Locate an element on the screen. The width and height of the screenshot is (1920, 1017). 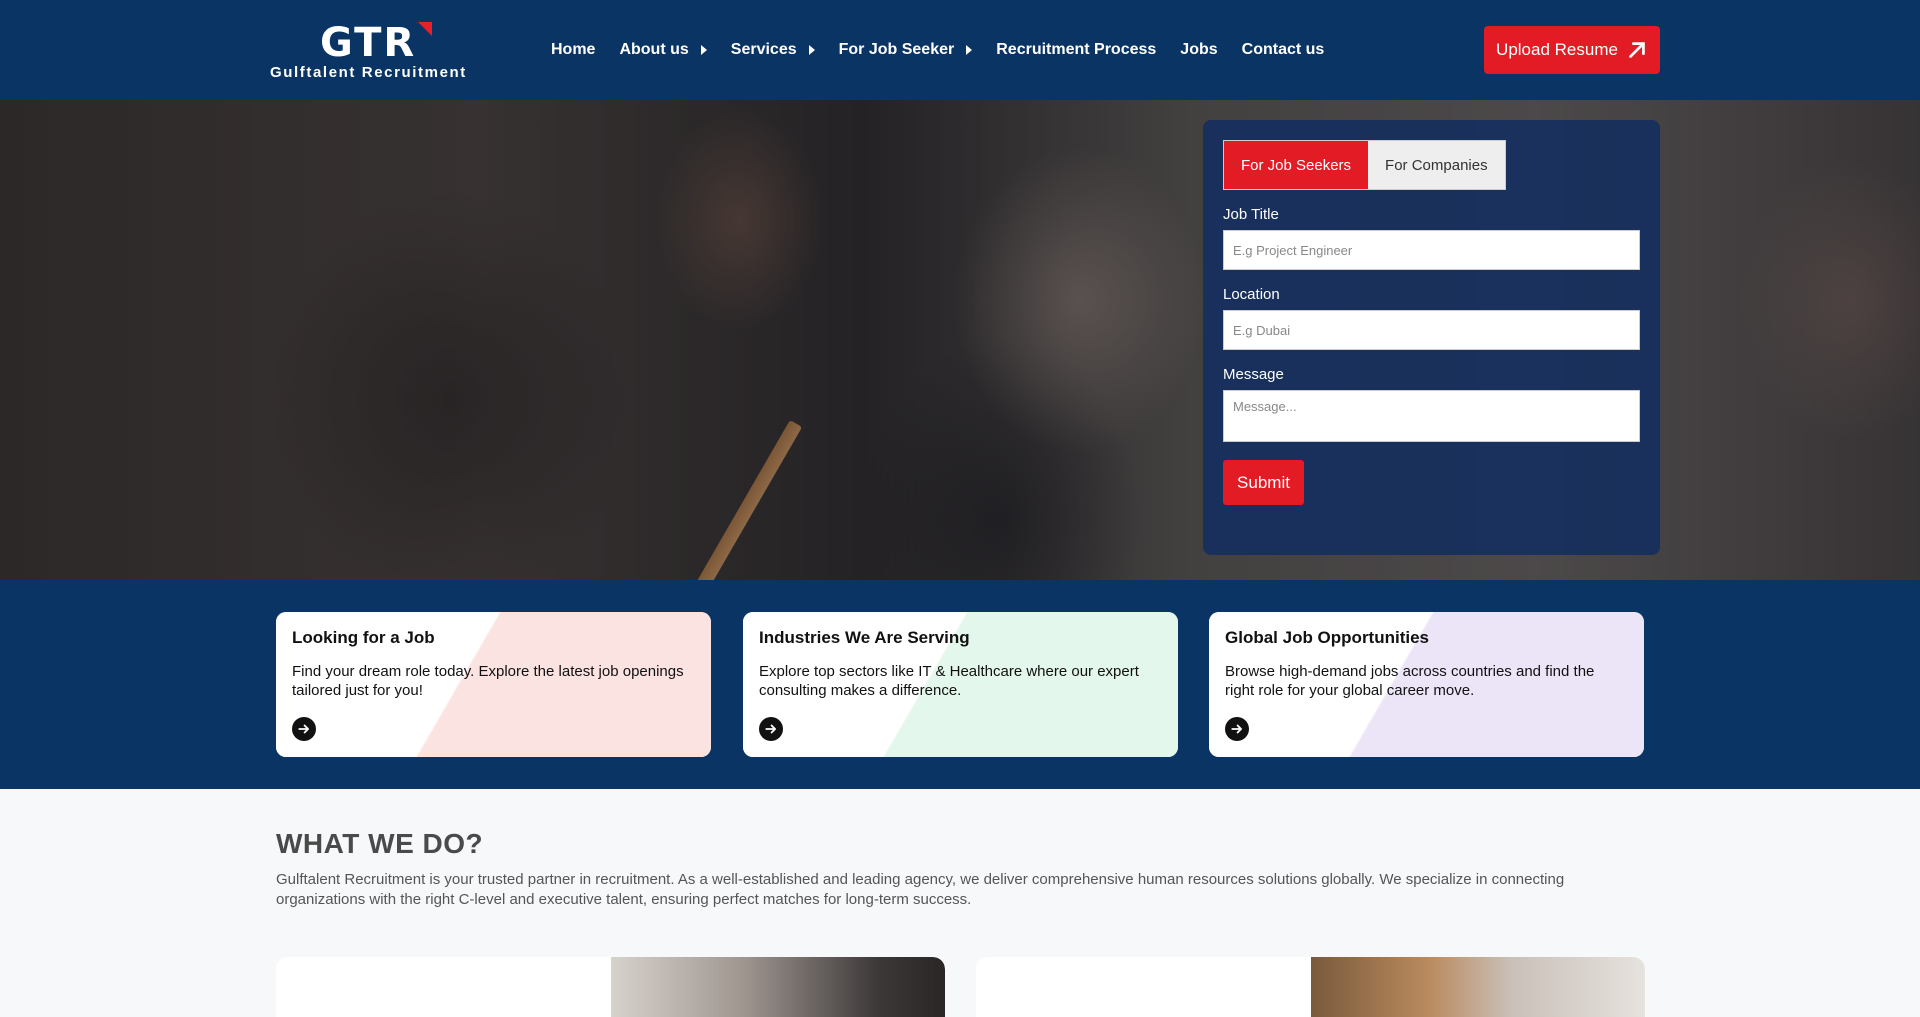
upload-resume-button: Upload Resume is located at coordinates (1572, 50).